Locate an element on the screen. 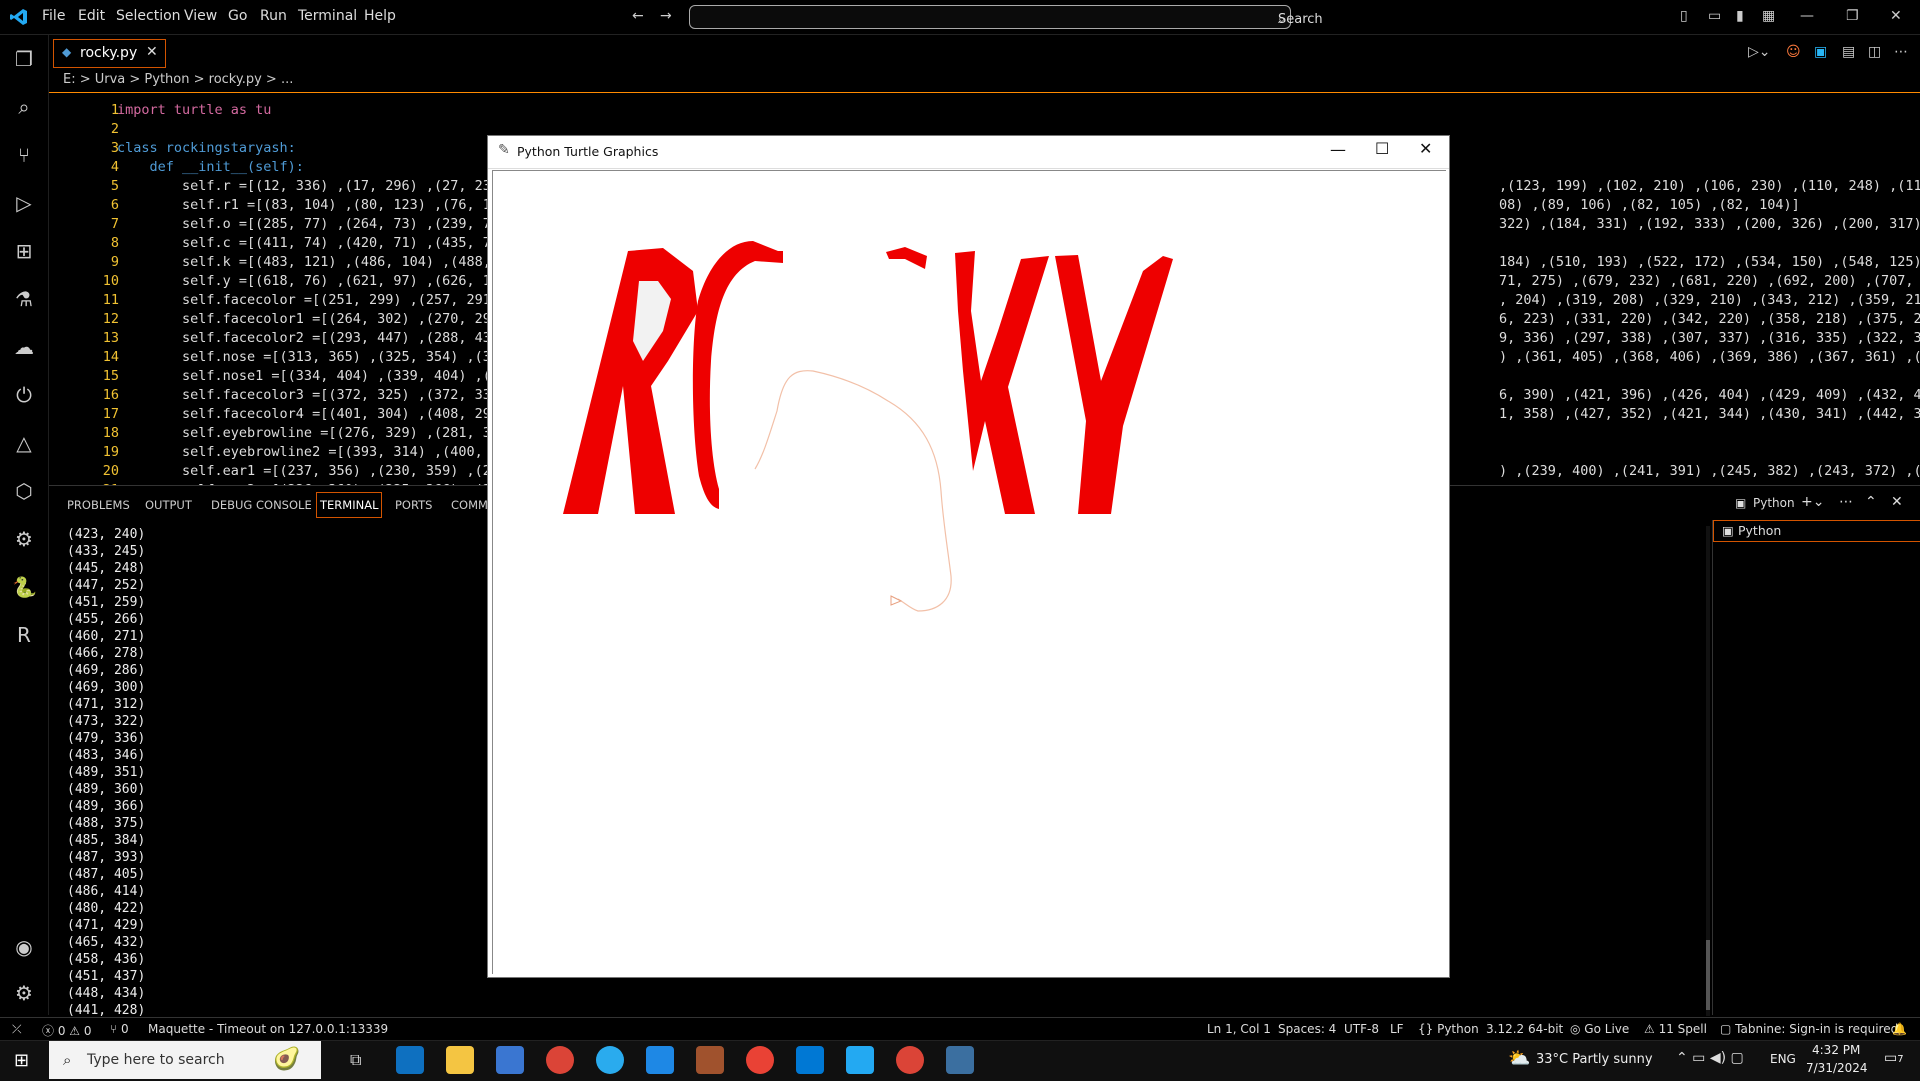 Image resolution: width=1920 pixels, height=1081 pixels. cursor-position: Ln 1, Col 1 is located at coordinates (1239, 1029).